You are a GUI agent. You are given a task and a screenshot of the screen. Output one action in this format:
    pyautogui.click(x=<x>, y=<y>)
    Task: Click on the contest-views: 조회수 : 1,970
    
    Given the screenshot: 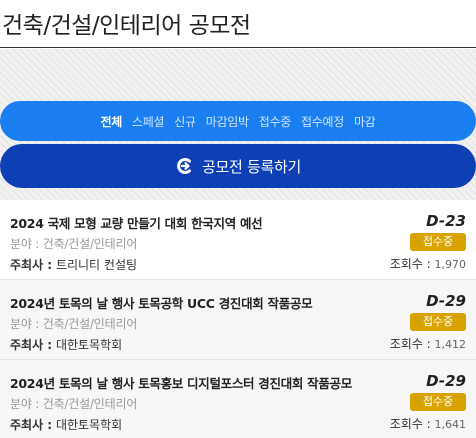 What is the action you would take?
    pyautogui.click(x=428, y=263)
    